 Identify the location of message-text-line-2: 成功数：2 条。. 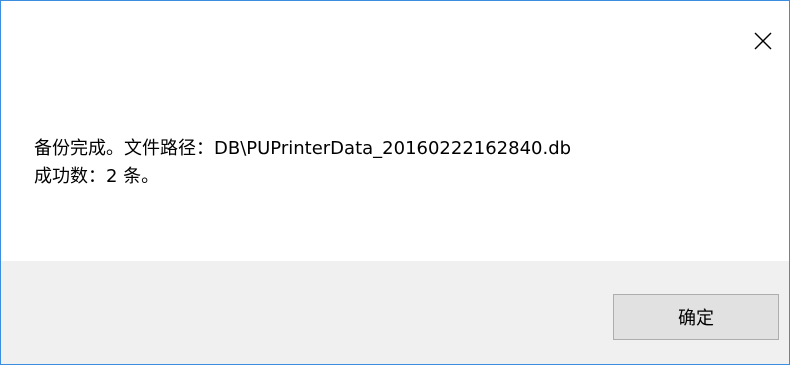
(97, 176).